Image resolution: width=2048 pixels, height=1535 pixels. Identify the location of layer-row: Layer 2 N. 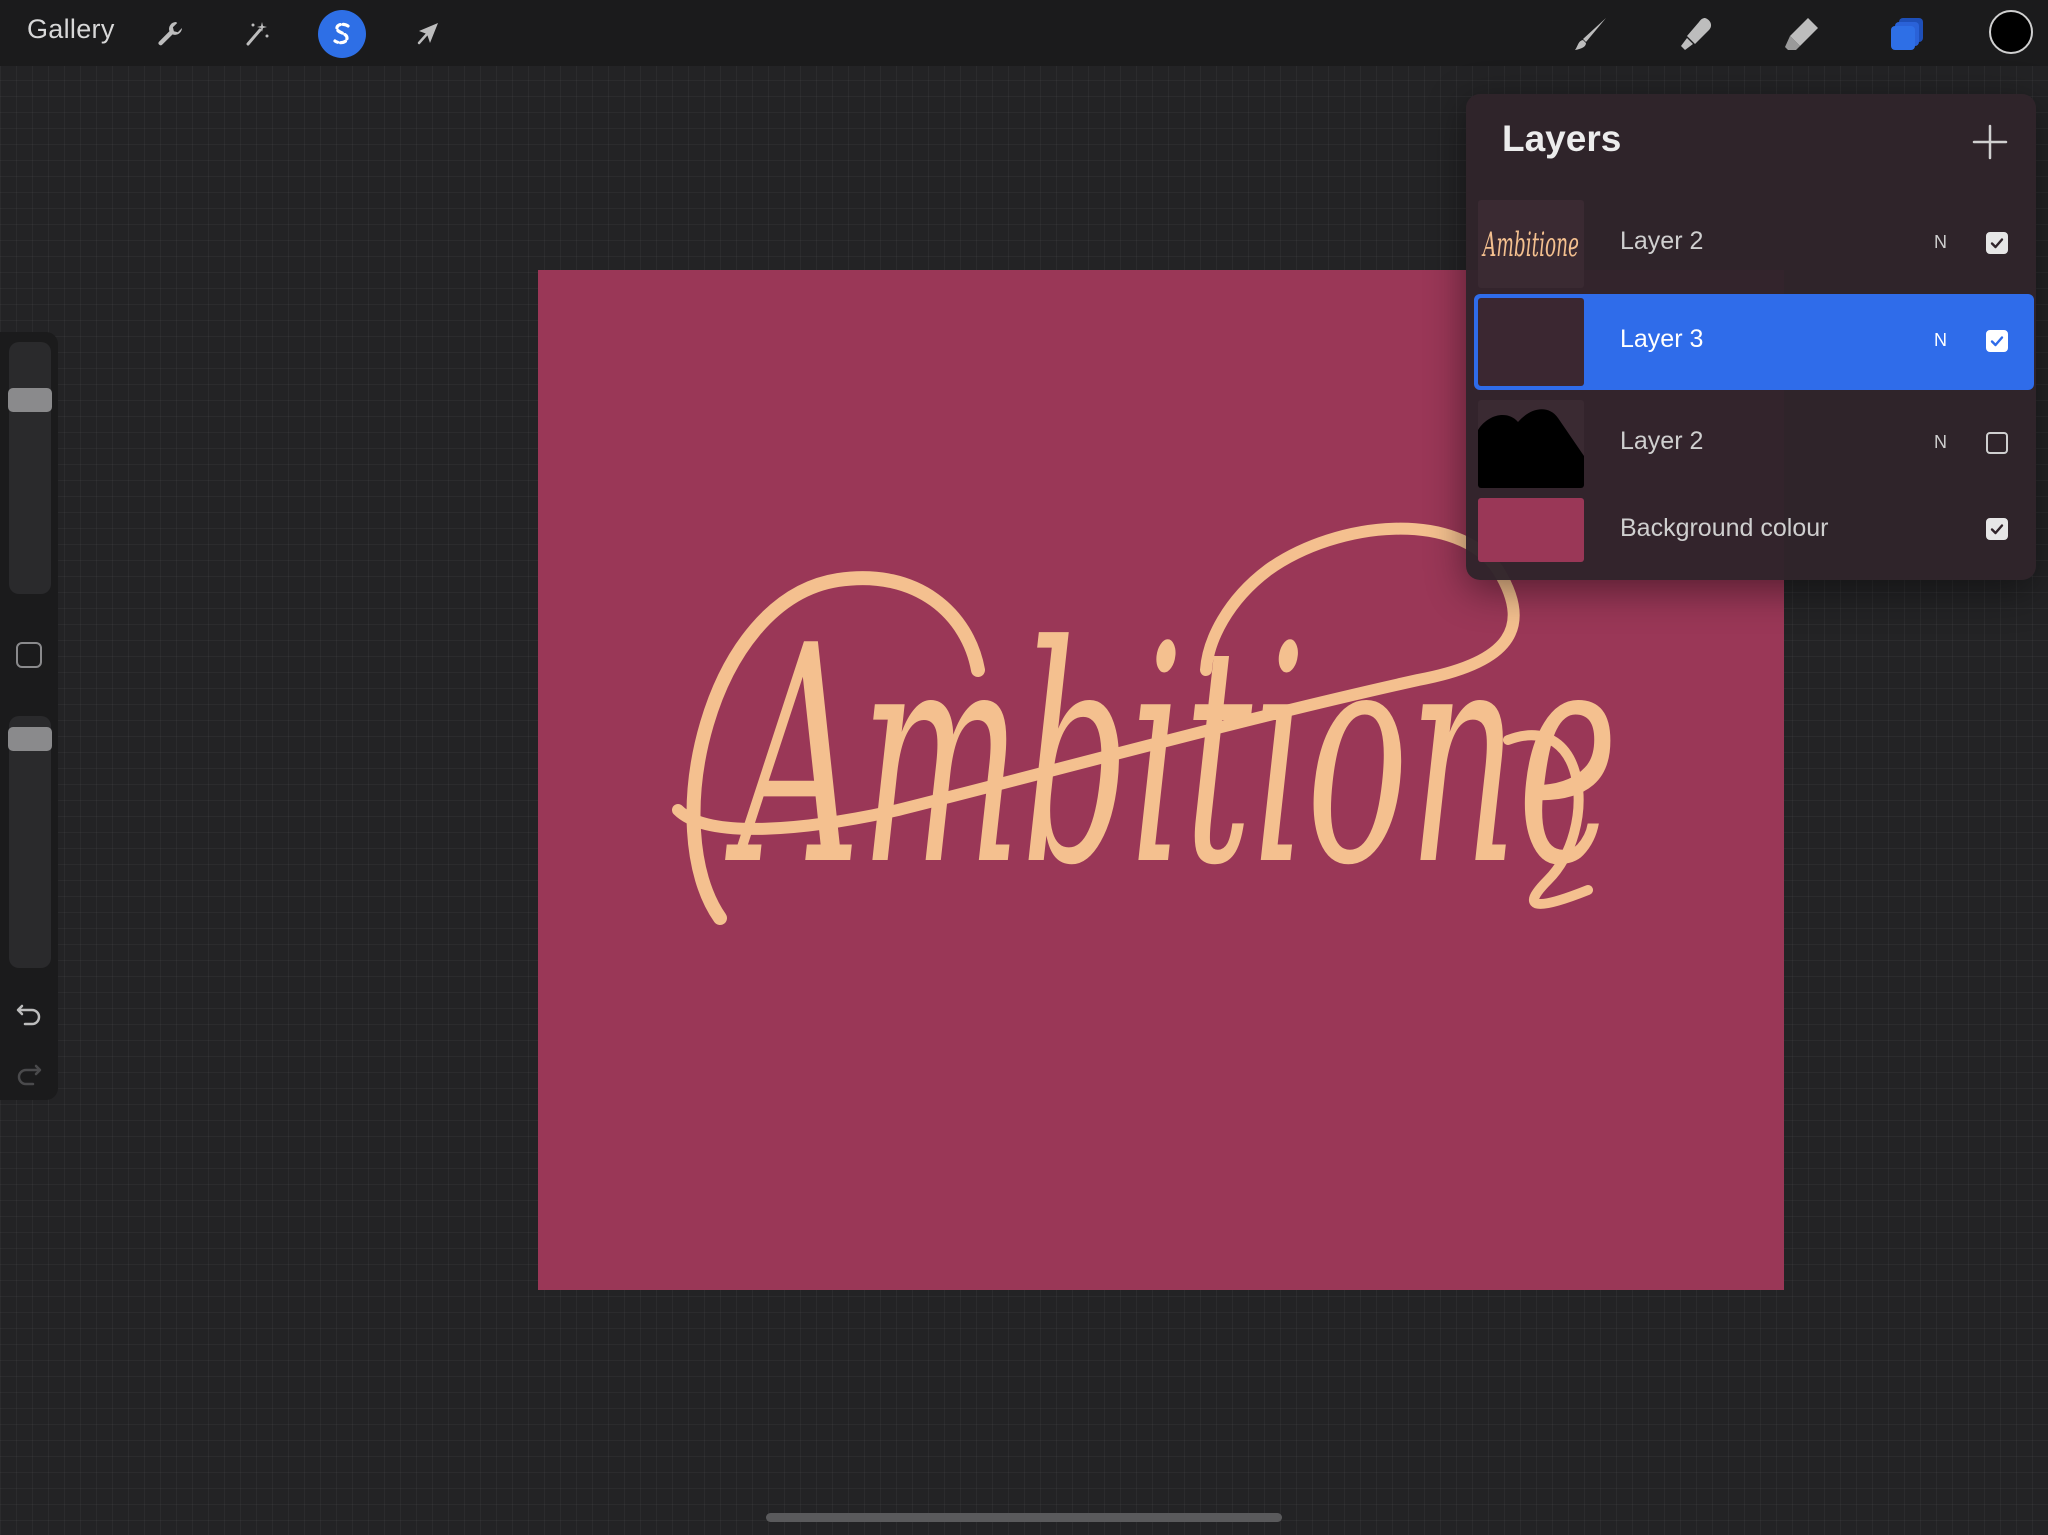
(1754, 444).